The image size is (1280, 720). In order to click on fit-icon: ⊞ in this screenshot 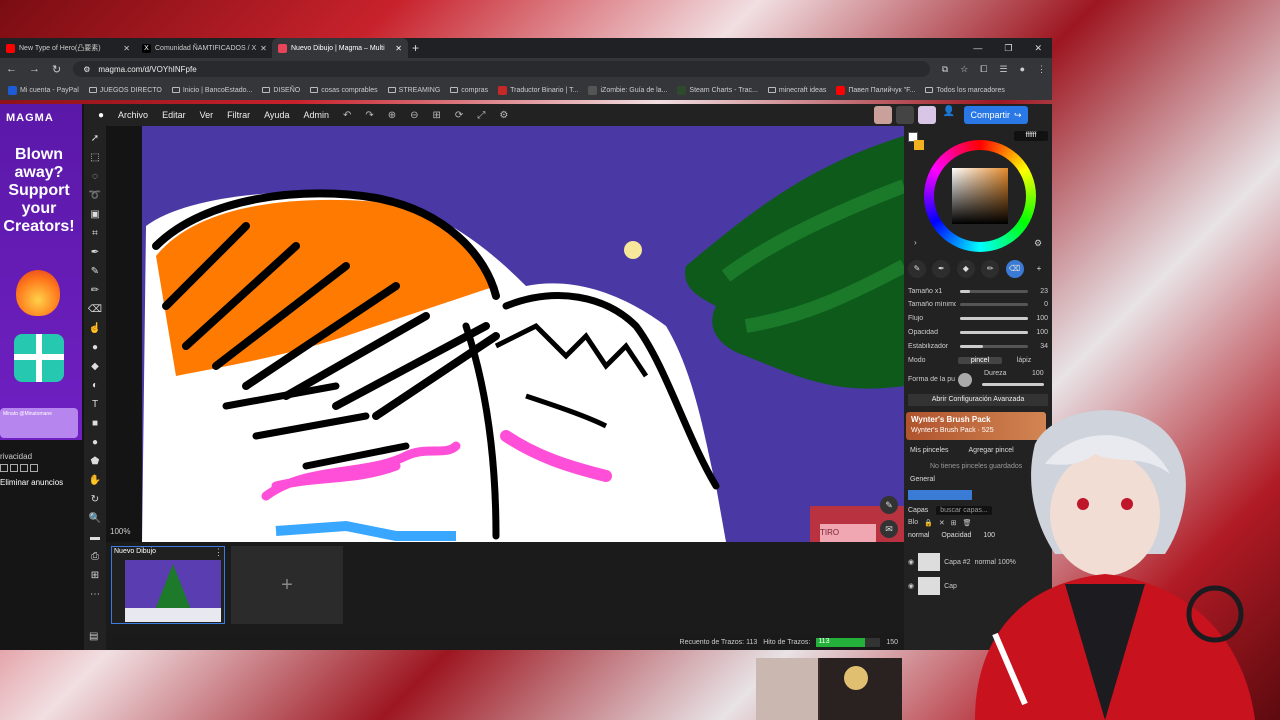, I will do `click(437, 115)`.